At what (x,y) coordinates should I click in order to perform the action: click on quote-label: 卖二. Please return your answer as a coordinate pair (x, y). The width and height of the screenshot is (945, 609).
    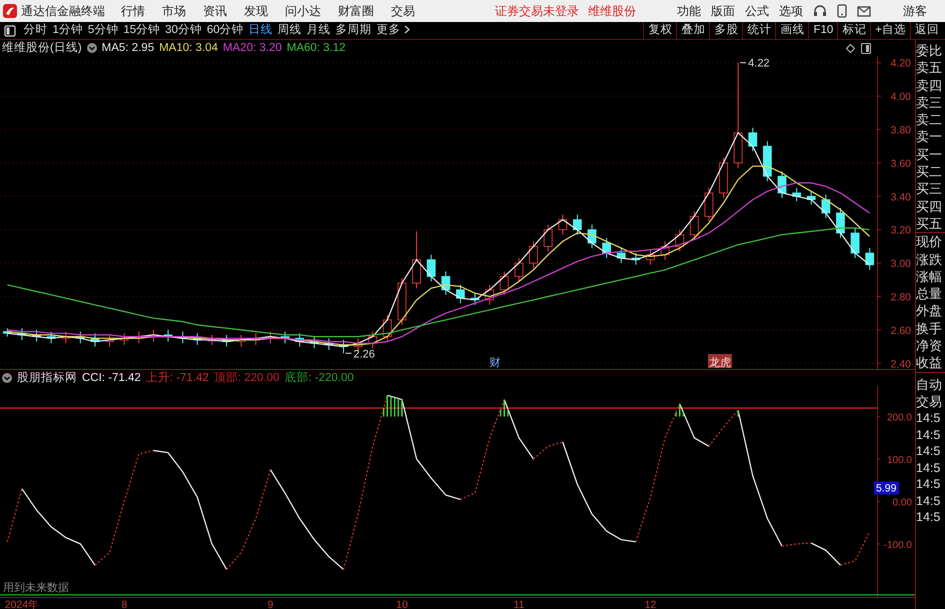
    Looking at the image, I should click on (929, 119).